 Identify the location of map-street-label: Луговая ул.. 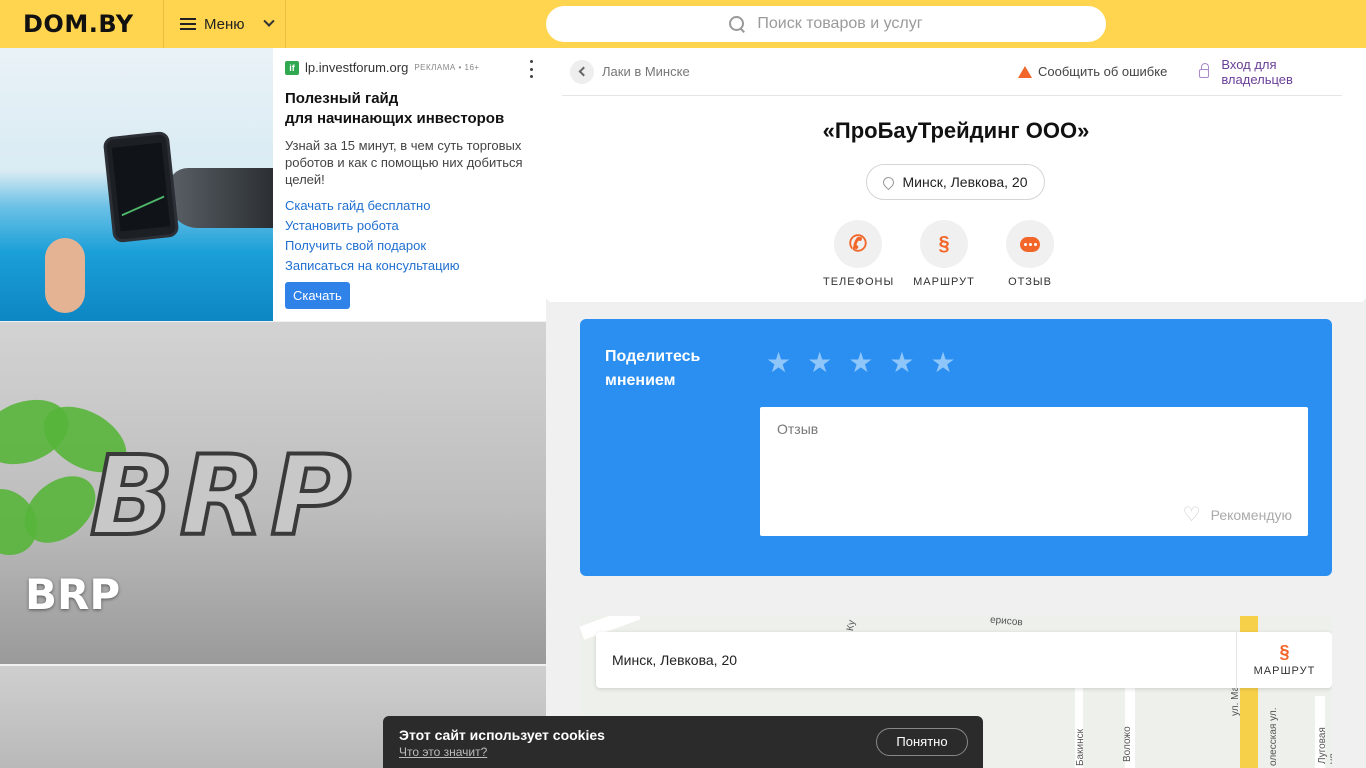
(1324, 745).